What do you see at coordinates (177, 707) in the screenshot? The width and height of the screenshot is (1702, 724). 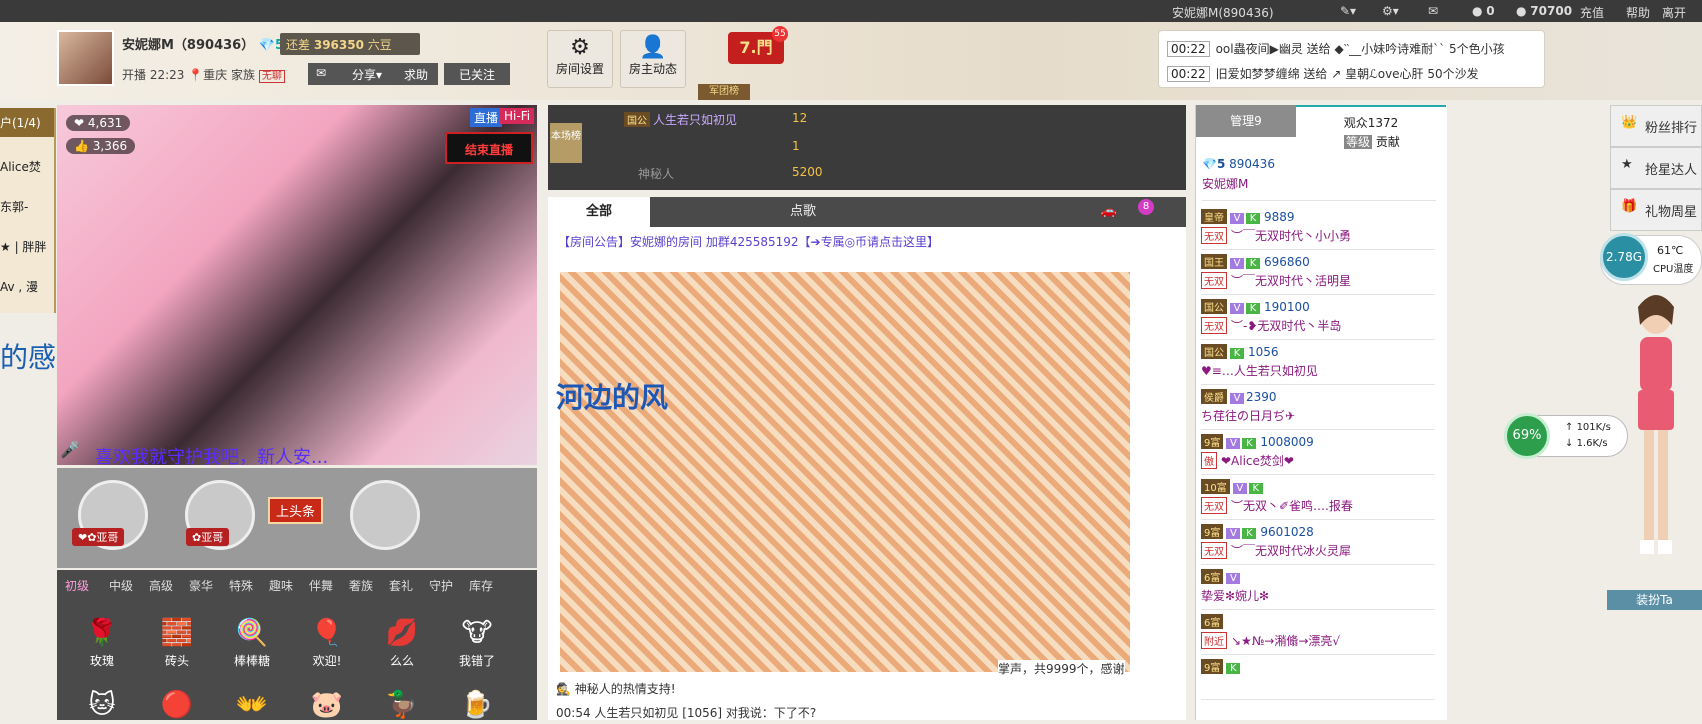 I see `gift-item: 🔴` at bounding box center [177, 707].